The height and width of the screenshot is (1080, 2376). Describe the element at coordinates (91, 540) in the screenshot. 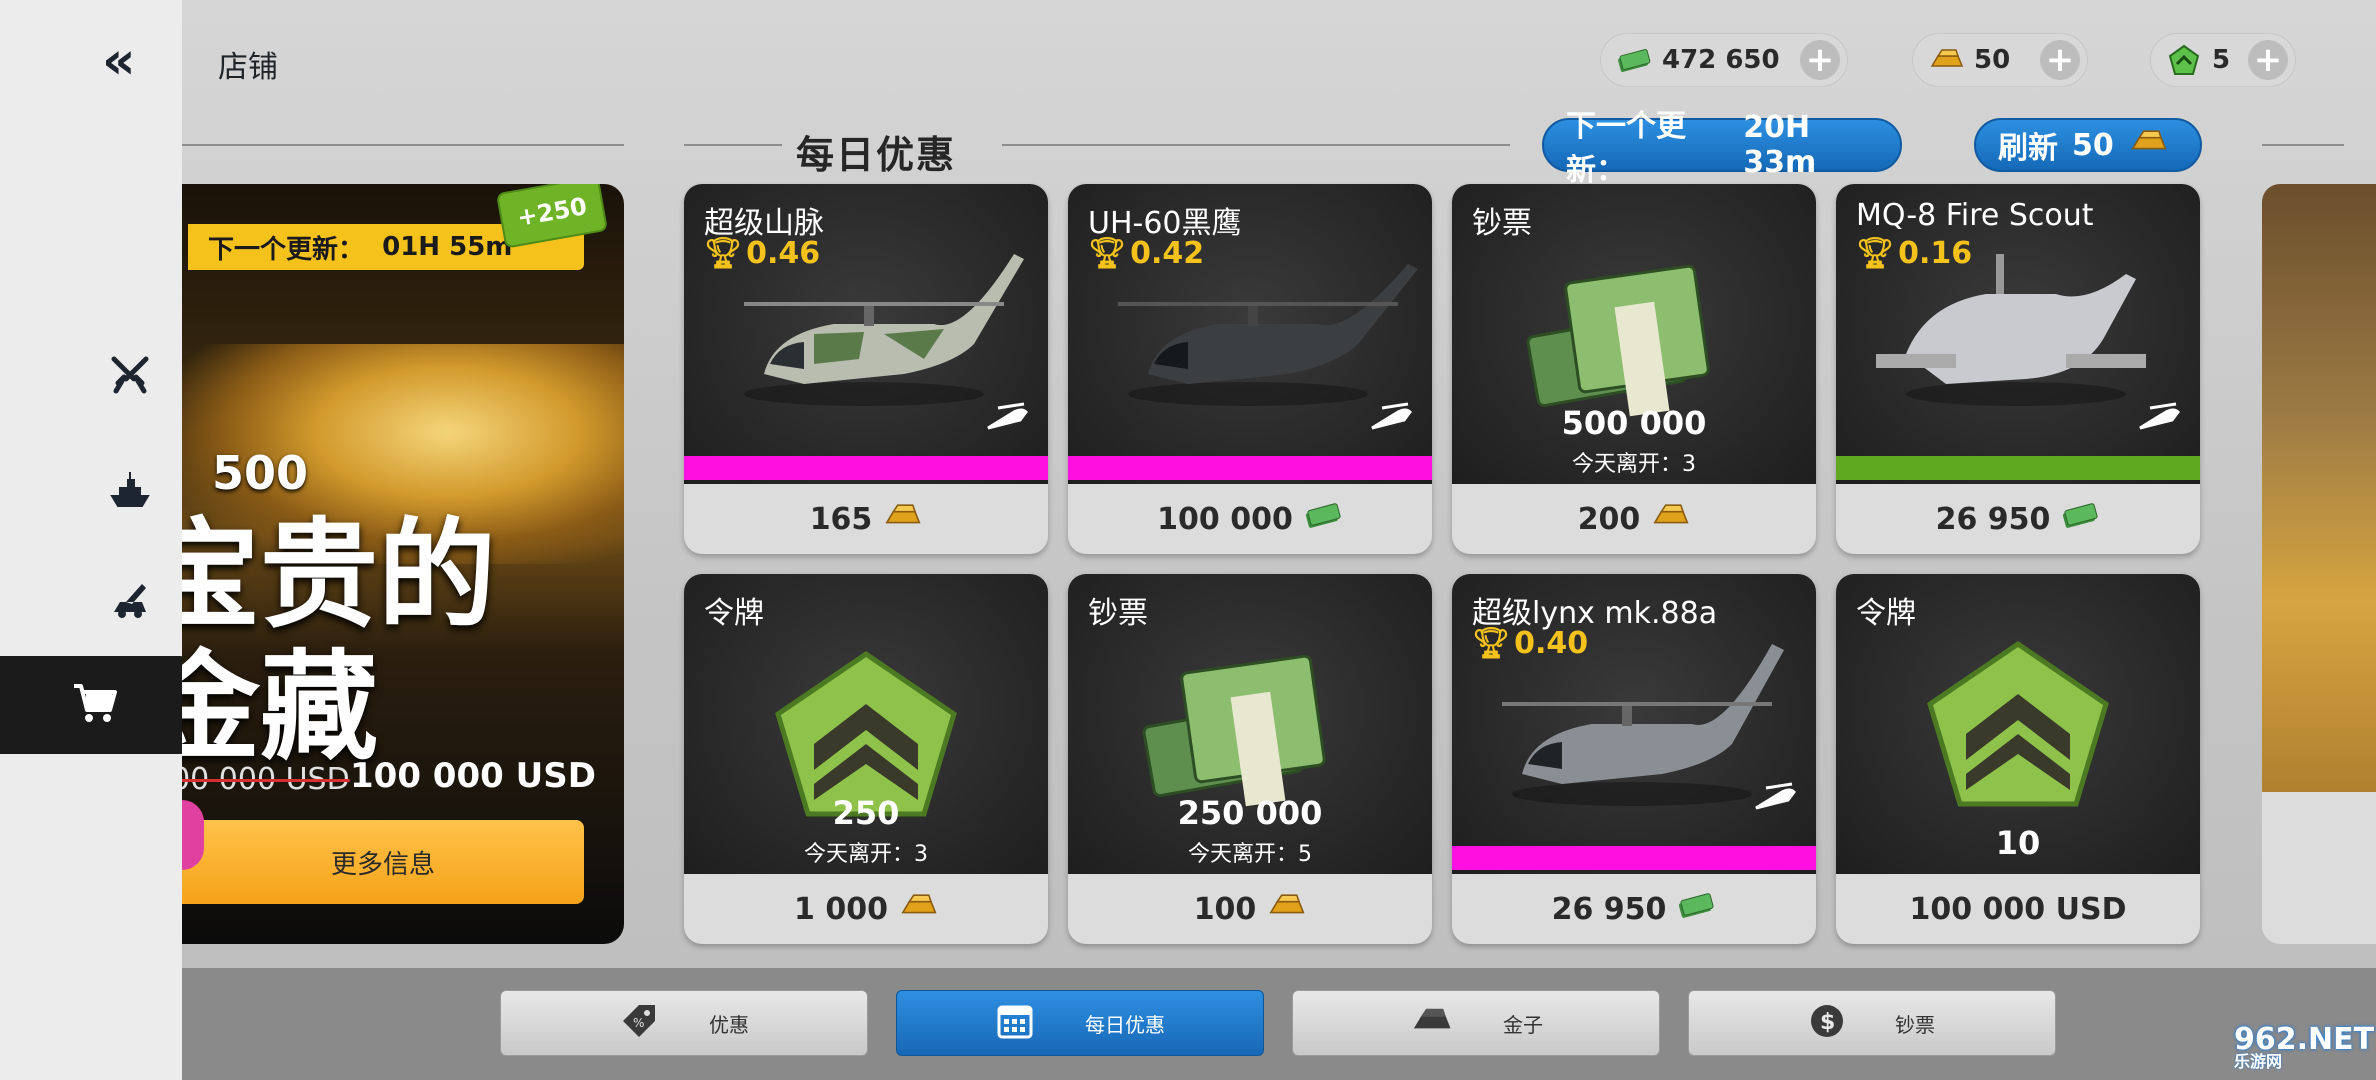

I see `sidebar: «` at that location.